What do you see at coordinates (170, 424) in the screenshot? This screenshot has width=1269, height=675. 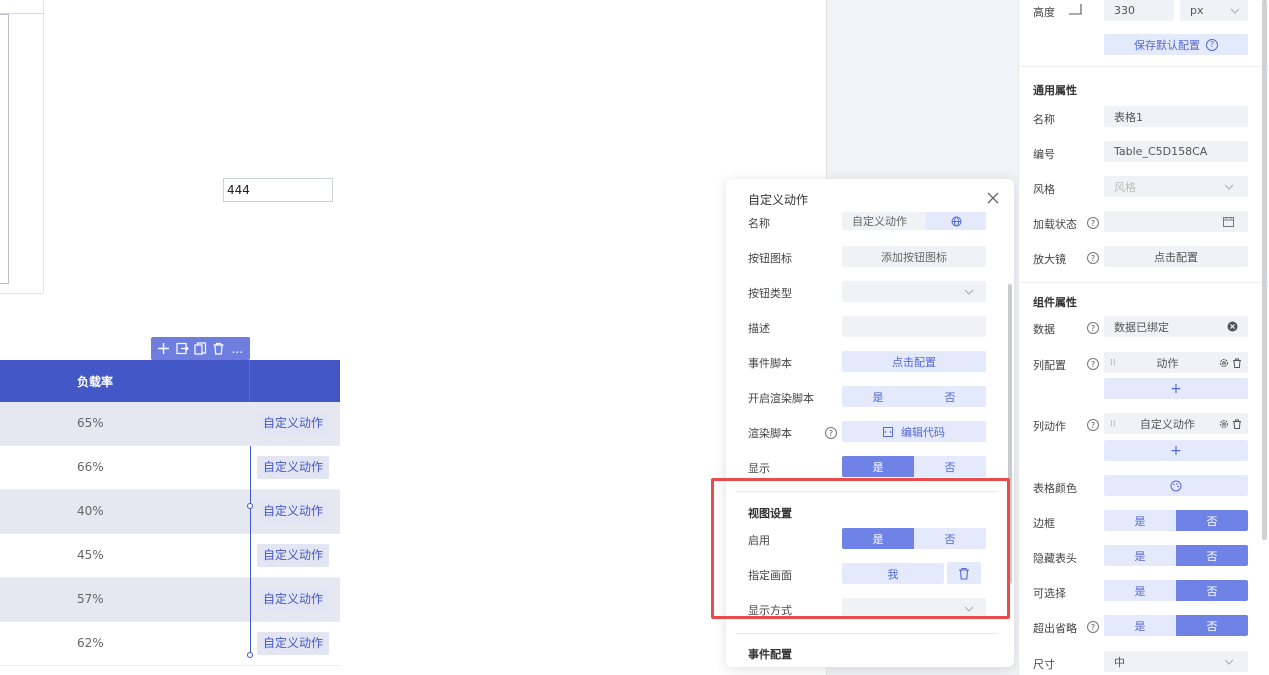 I see `table-row: 65% 自定义动作` at bounding box center [170, 424].